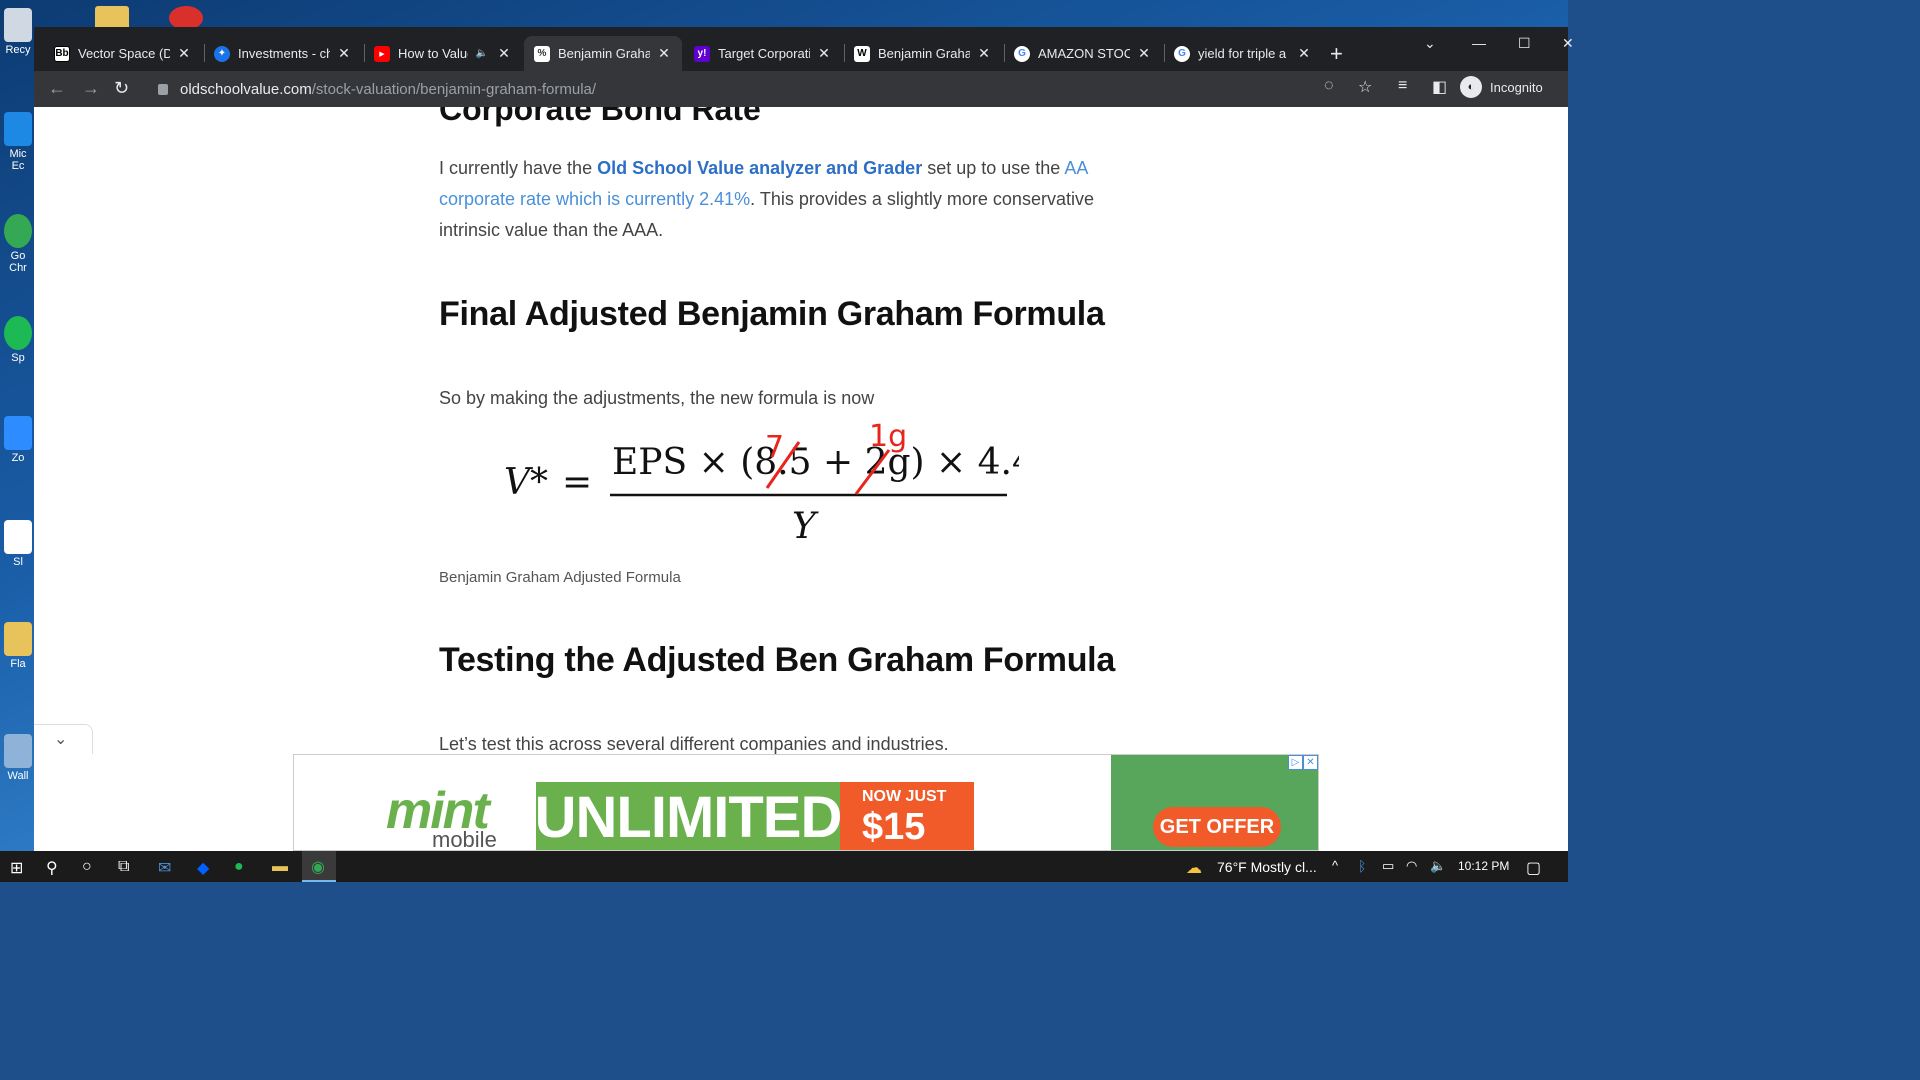  What do you see at coordinates (18, 751) in the screenshot?
I see `wallpaper-icon` at bounding box center [18, 751].